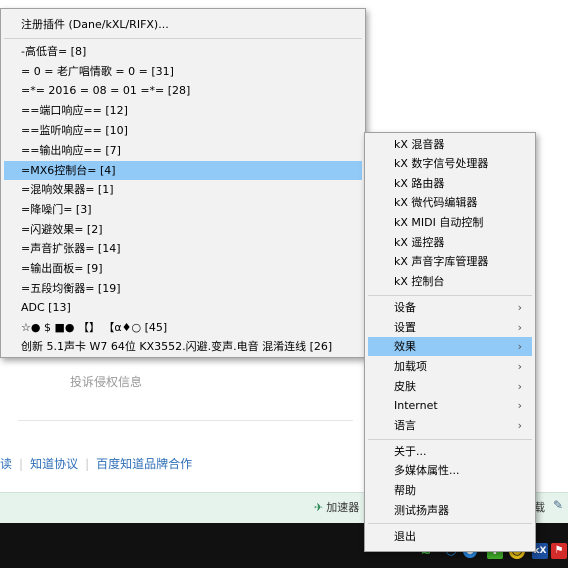 The height and width of the screenshot is (568, 568). What do you see at coordinates (450, 425) in the screenshot?
I see `menu-item-language: 语言 ›` at bounding box center [450, 425].